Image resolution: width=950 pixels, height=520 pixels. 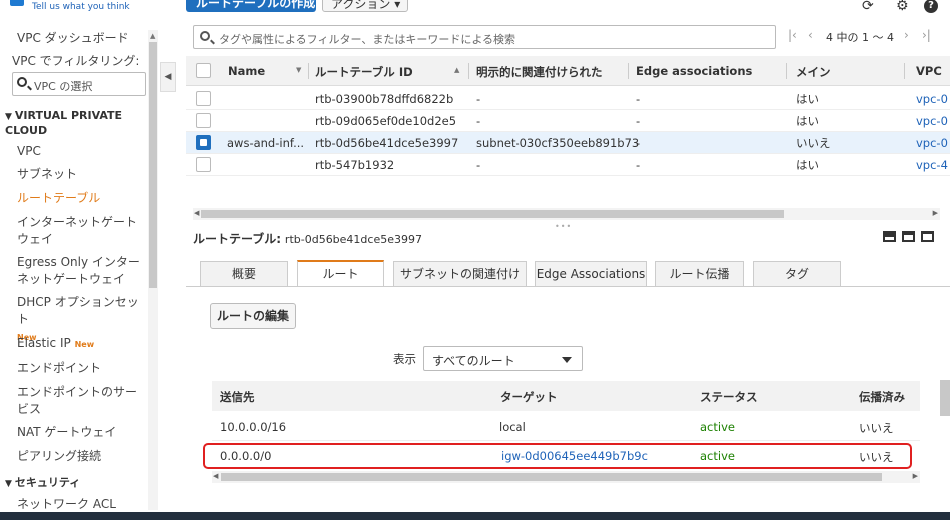 What do you see at coordinates (251, 6) in the screenshot?
I see `create-route-table-button: ルートテーブルの作成` at bounding box center [251, 6].